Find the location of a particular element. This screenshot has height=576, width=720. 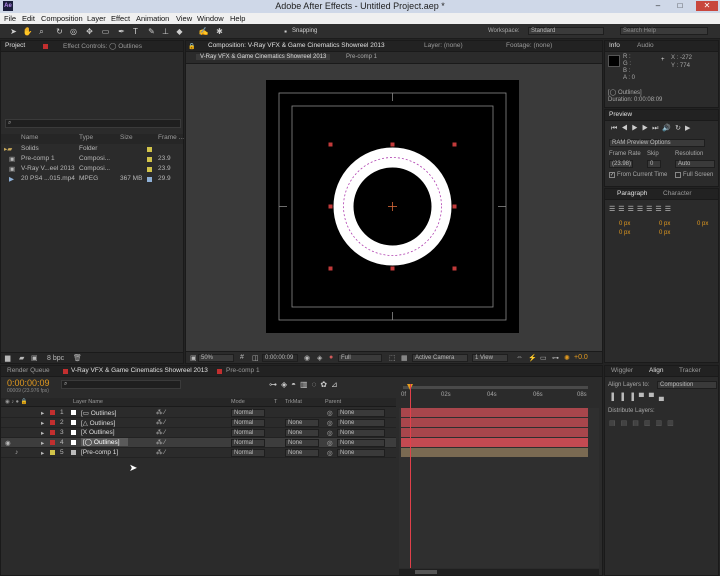

timeline-icon: ▭ is located at coordinates (543, 358).